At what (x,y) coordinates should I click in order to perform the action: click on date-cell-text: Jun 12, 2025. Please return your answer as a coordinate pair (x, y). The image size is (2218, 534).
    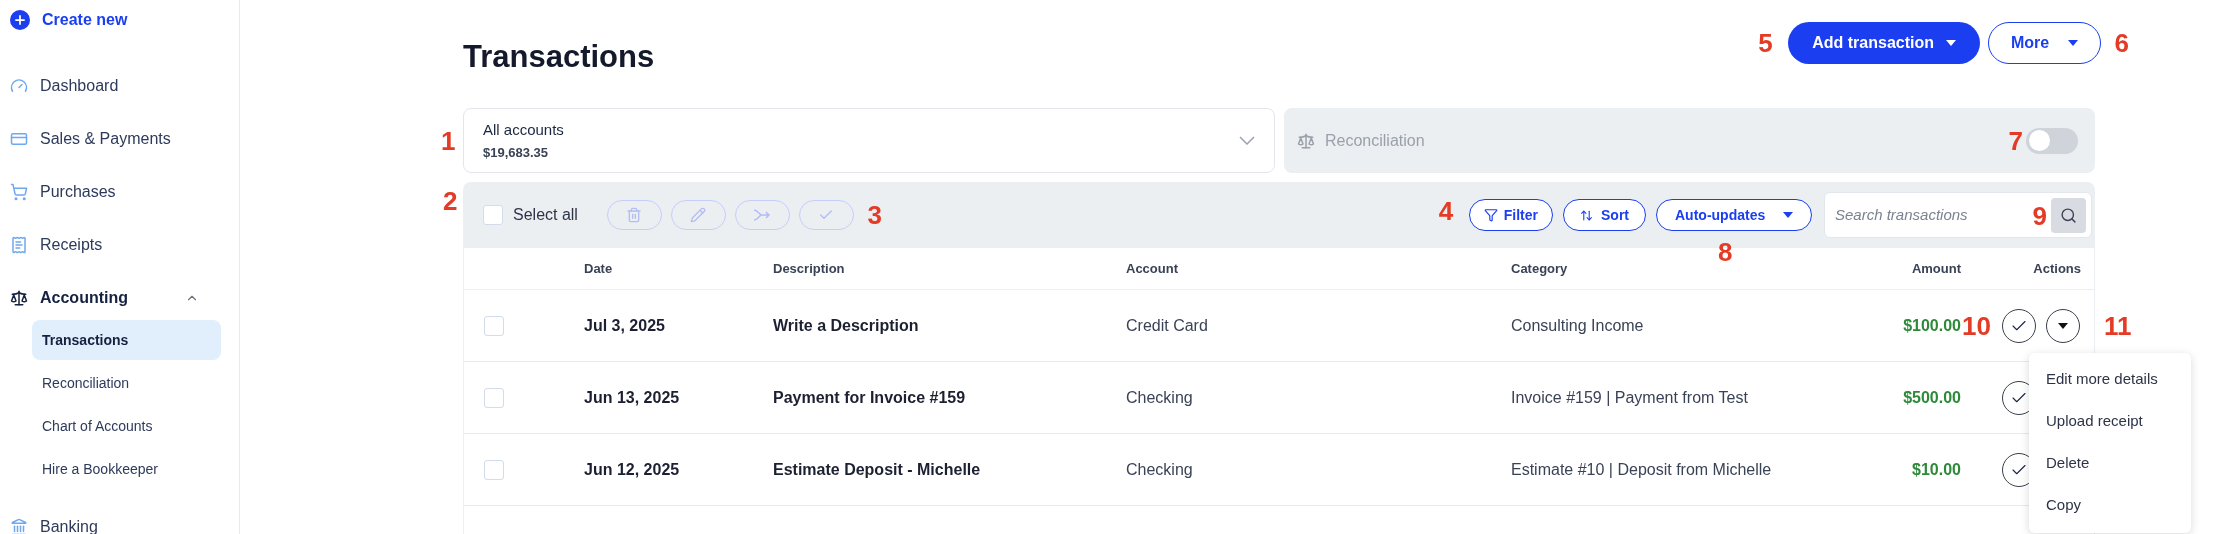
    Looking at the image, I should click on (632, 469).